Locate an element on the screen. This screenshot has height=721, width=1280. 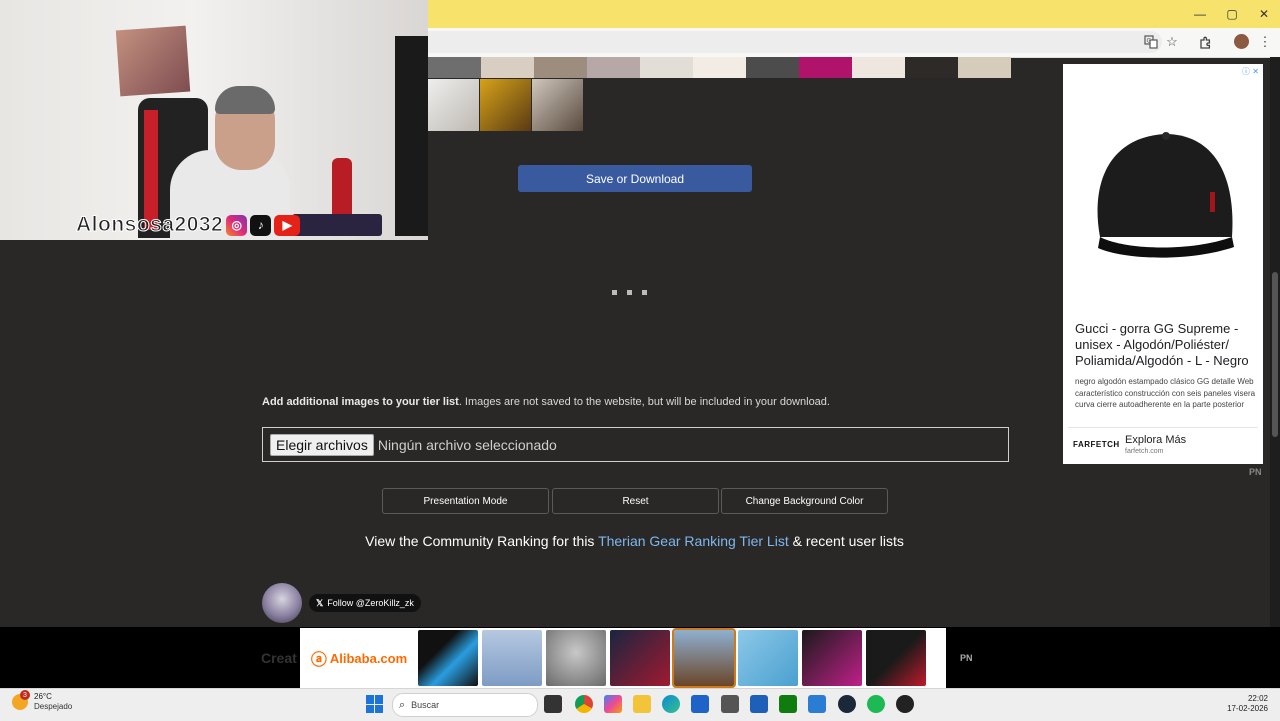
partial-heading: Creat is located at coordinates (279, 658).